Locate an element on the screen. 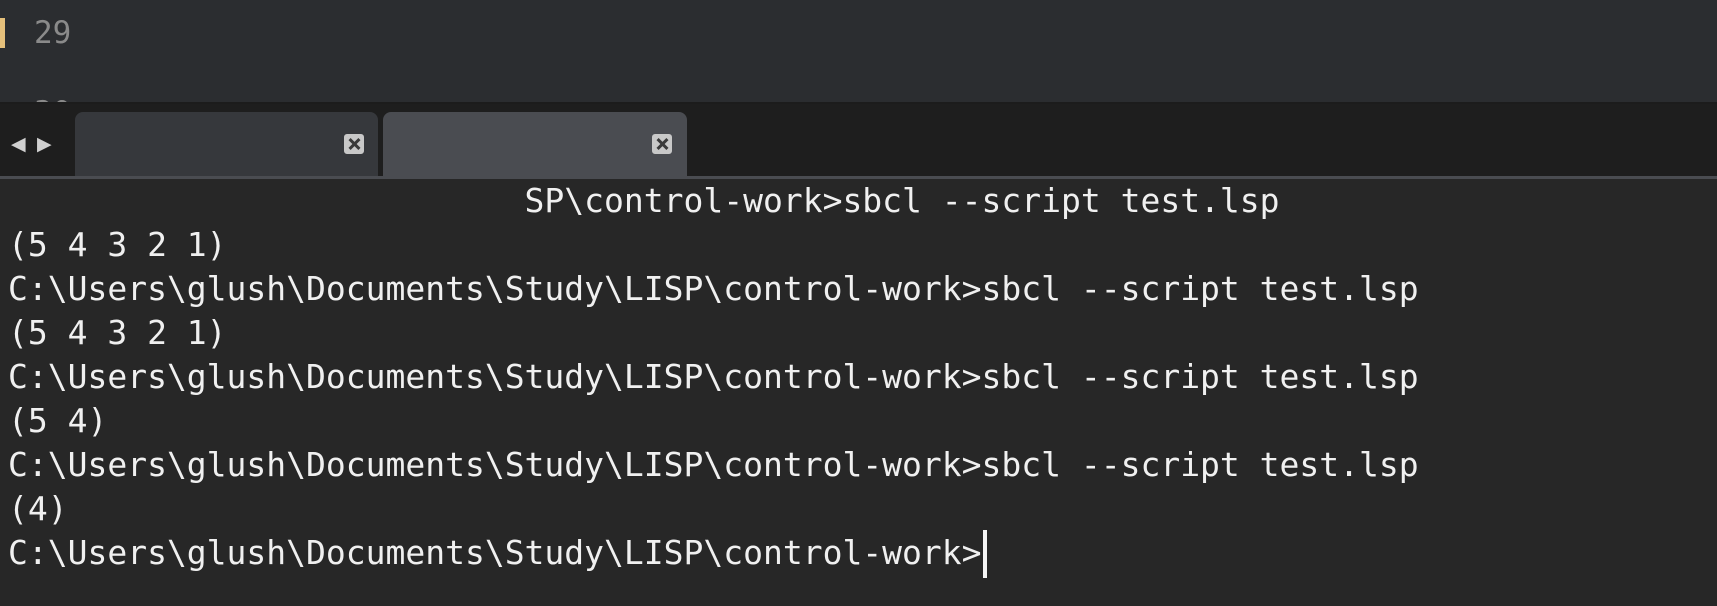  tab-scroll-left-icon: ◀ is located at coordinates (18, 144).